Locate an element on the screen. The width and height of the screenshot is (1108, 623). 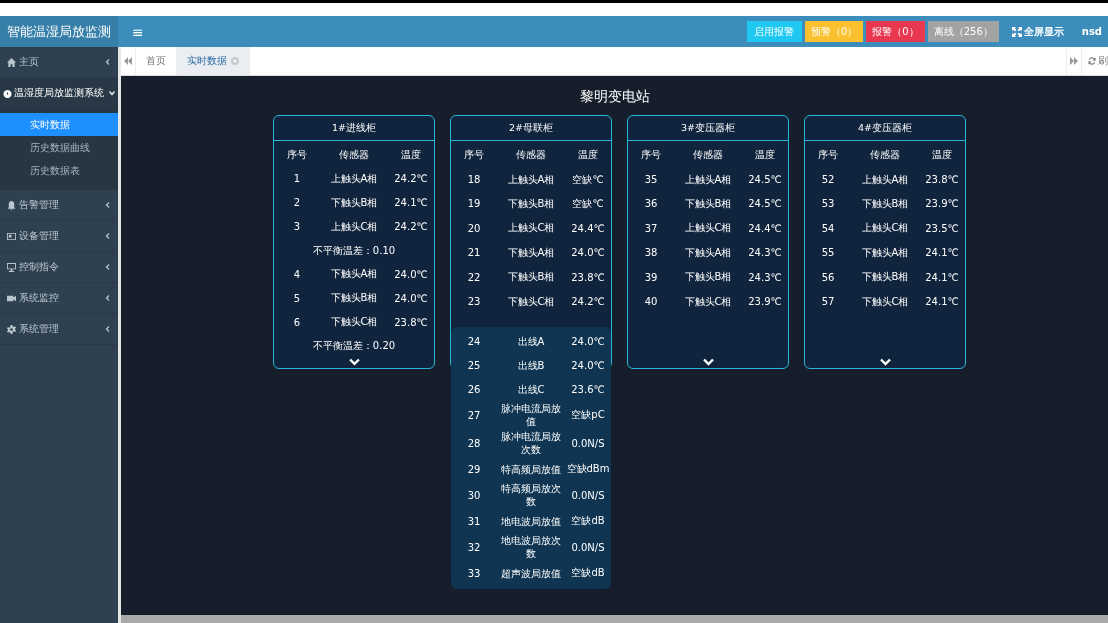
menu-toggle: ≡ is located at coordinates (138, 31).